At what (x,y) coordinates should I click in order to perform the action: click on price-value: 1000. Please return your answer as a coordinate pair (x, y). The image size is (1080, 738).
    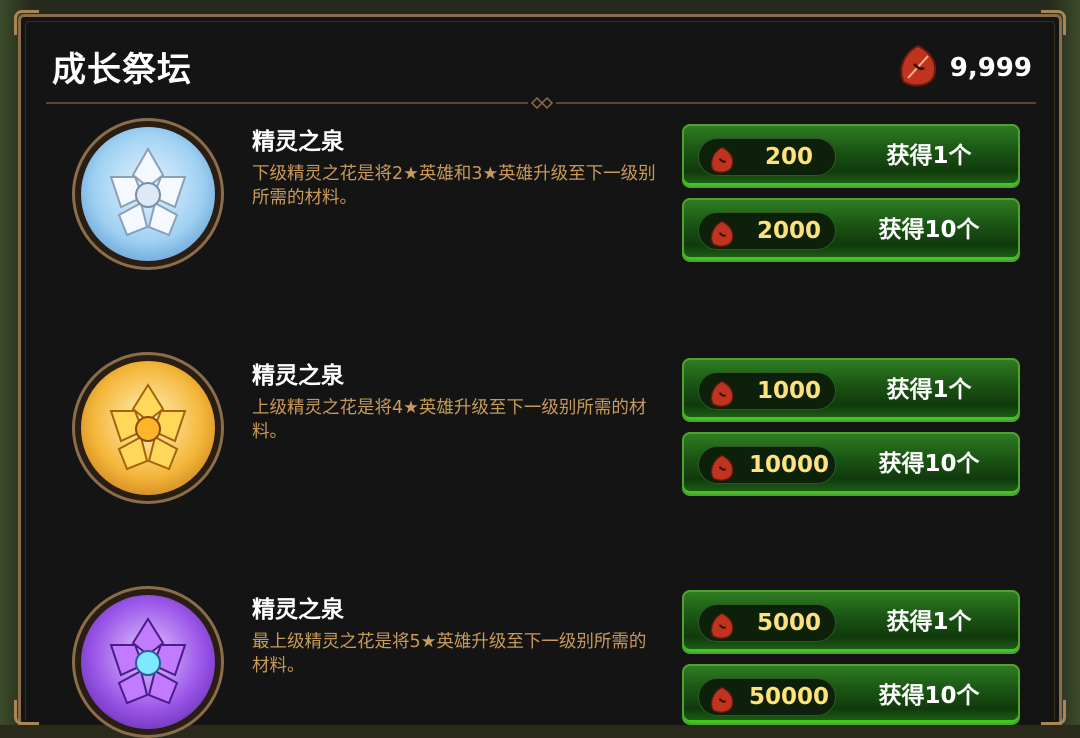
    Looking at the image, I should click on (788, 391).